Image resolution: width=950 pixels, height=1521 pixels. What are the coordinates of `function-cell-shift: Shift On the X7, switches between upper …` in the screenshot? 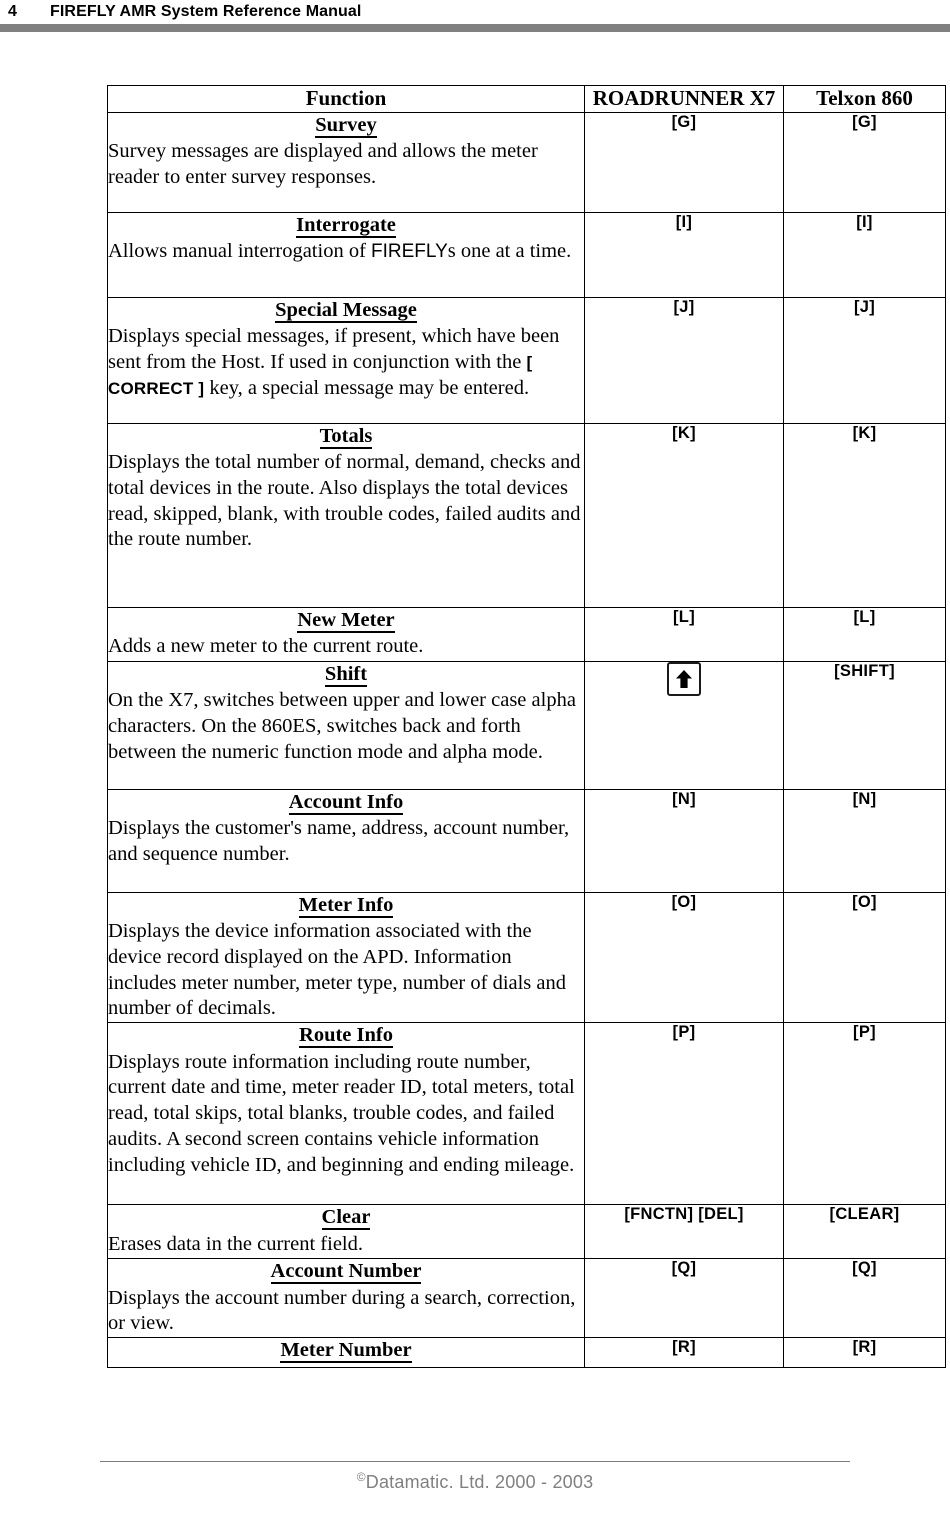 It's located at (346, 725).